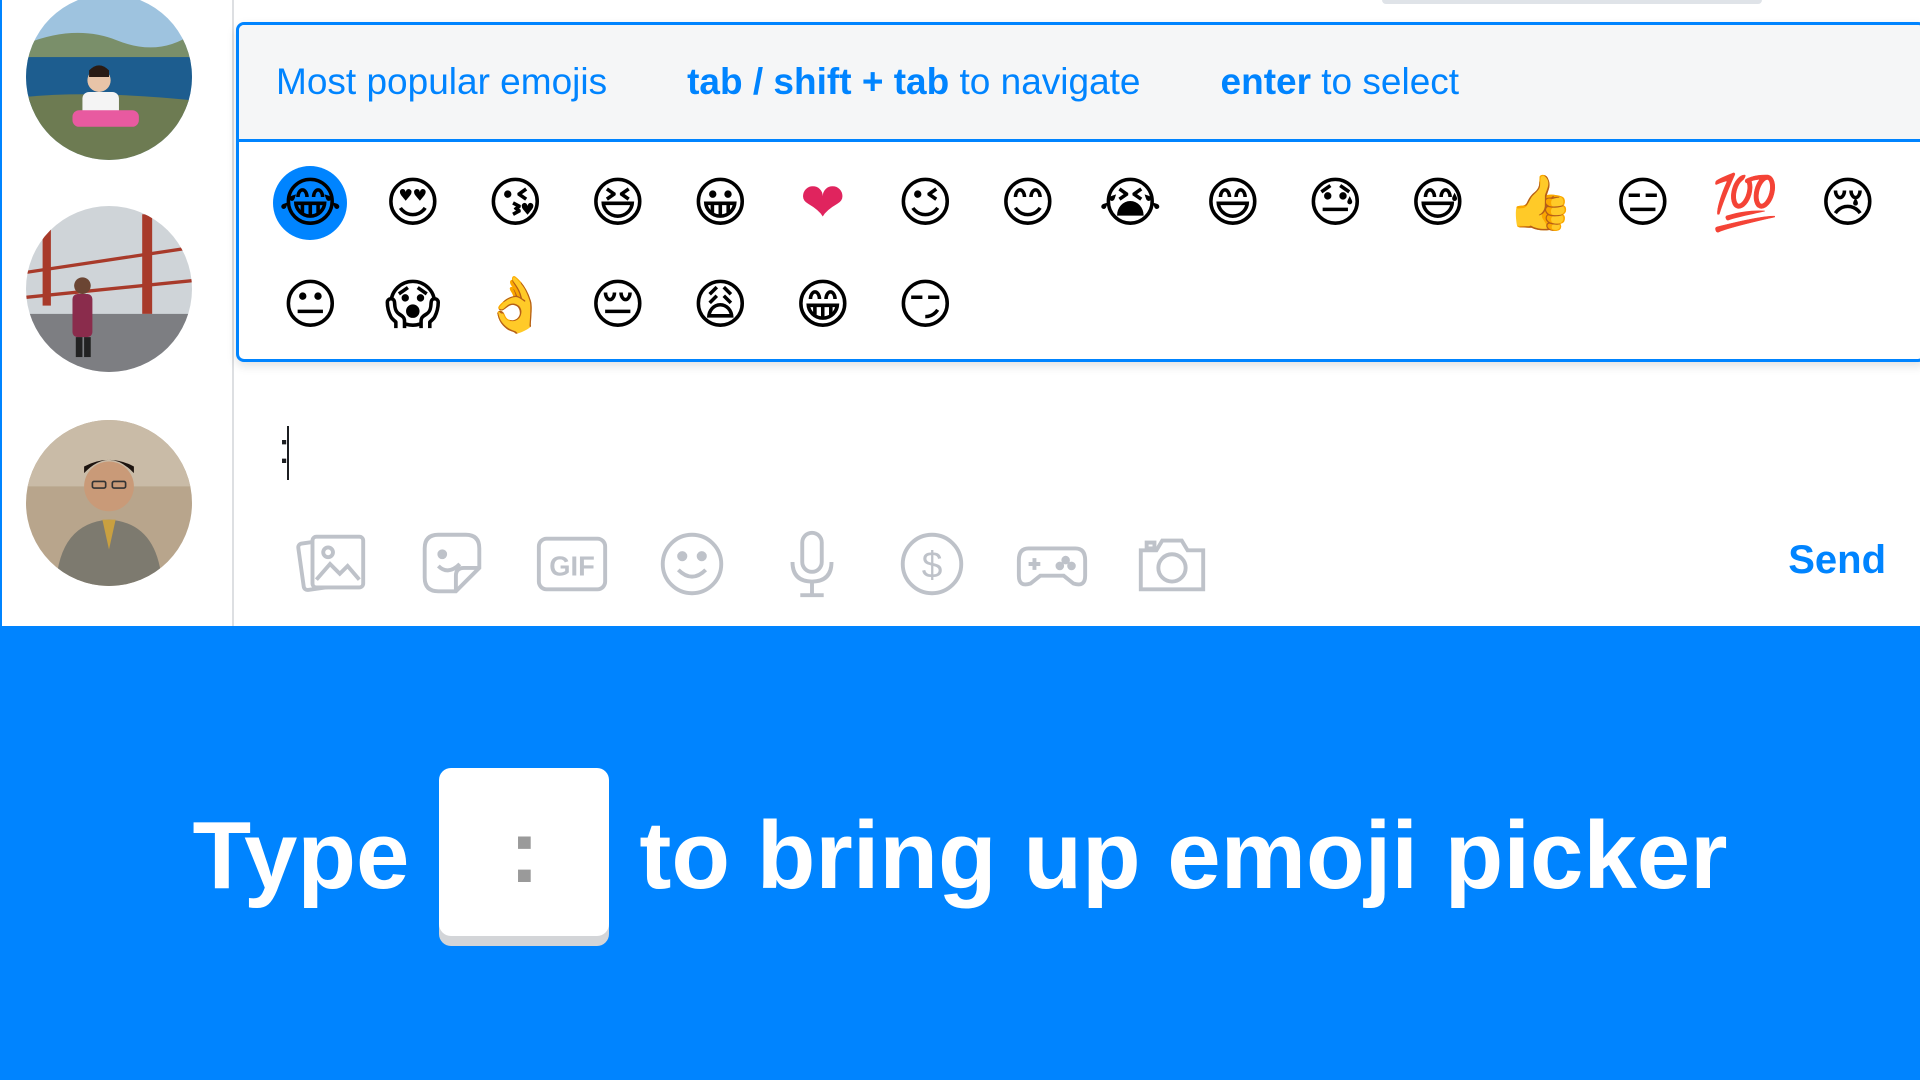 This screenshot has height=1080, width=1920. I want to click on camera-icon, so click(1172, 565).